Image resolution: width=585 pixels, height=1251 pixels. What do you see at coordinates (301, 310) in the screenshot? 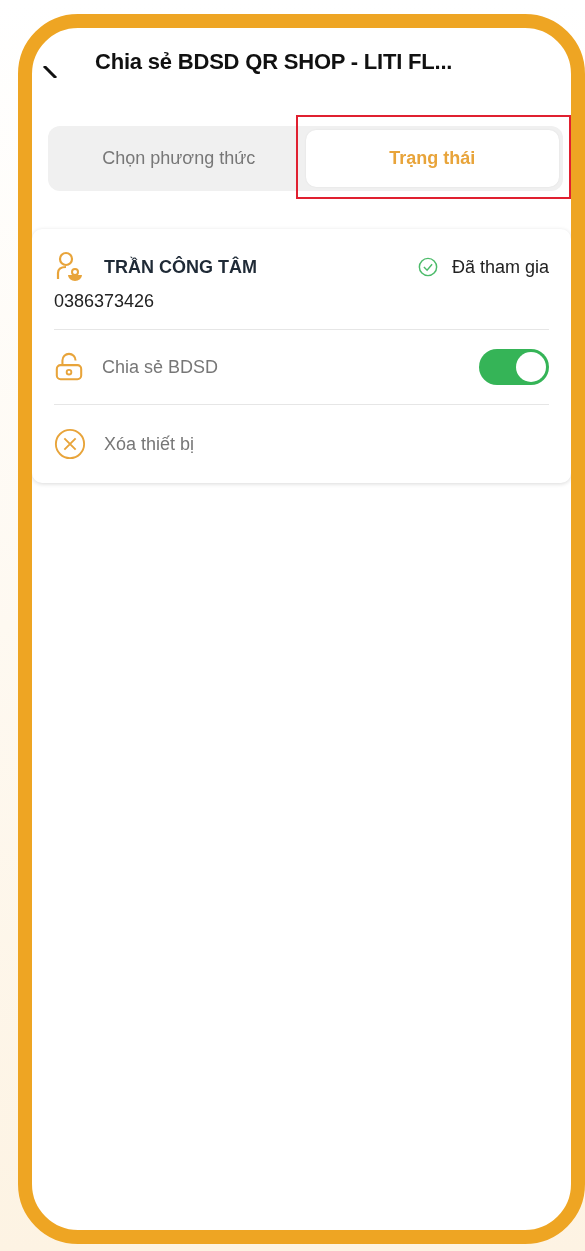
I see `phone-number: 0386373426` at bounding box center [301, 310].